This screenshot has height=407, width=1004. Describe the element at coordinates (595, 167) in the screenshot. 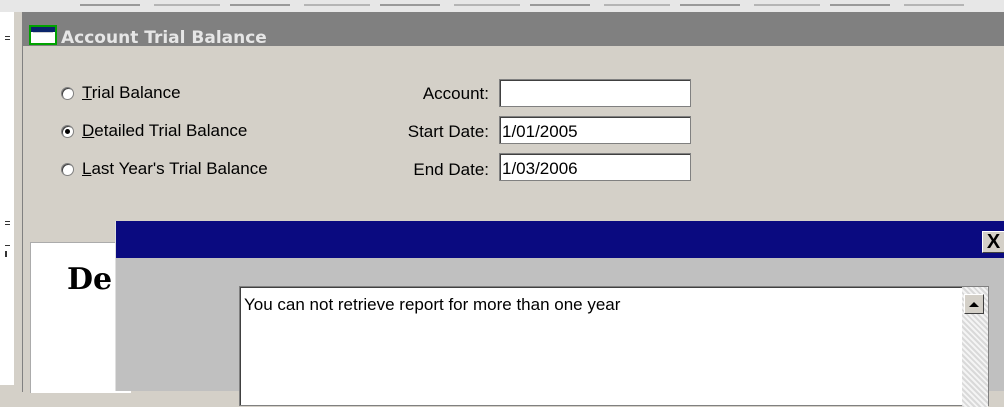

I see `end-date-field` at that location.